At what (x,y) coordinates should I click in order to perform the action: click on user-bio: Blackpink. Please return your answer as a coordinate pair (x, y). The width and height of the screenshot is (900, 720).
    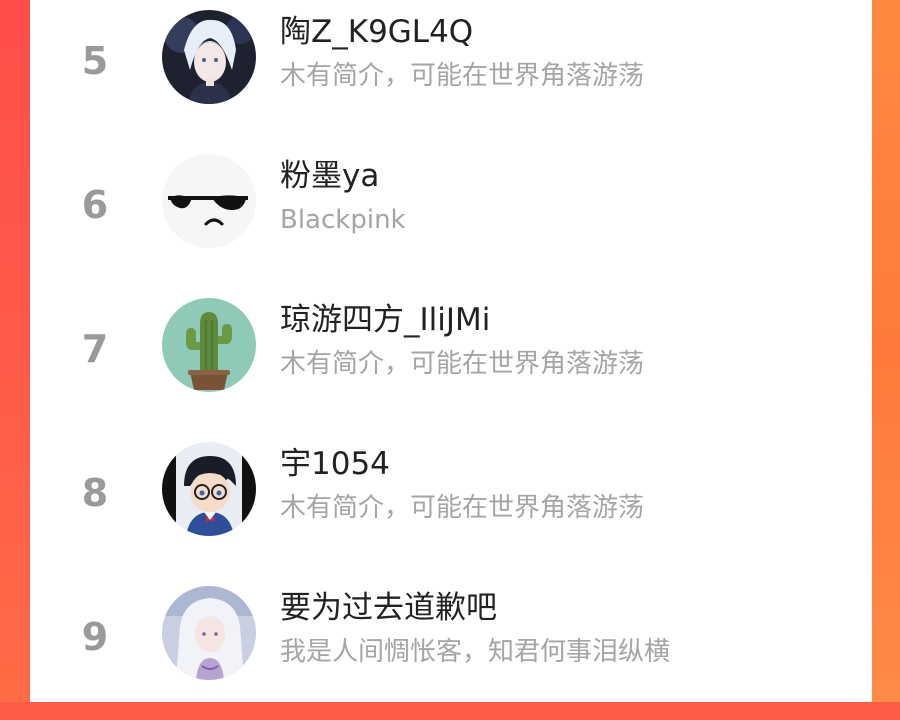
    Looking at the image, I should click on (343, 220).